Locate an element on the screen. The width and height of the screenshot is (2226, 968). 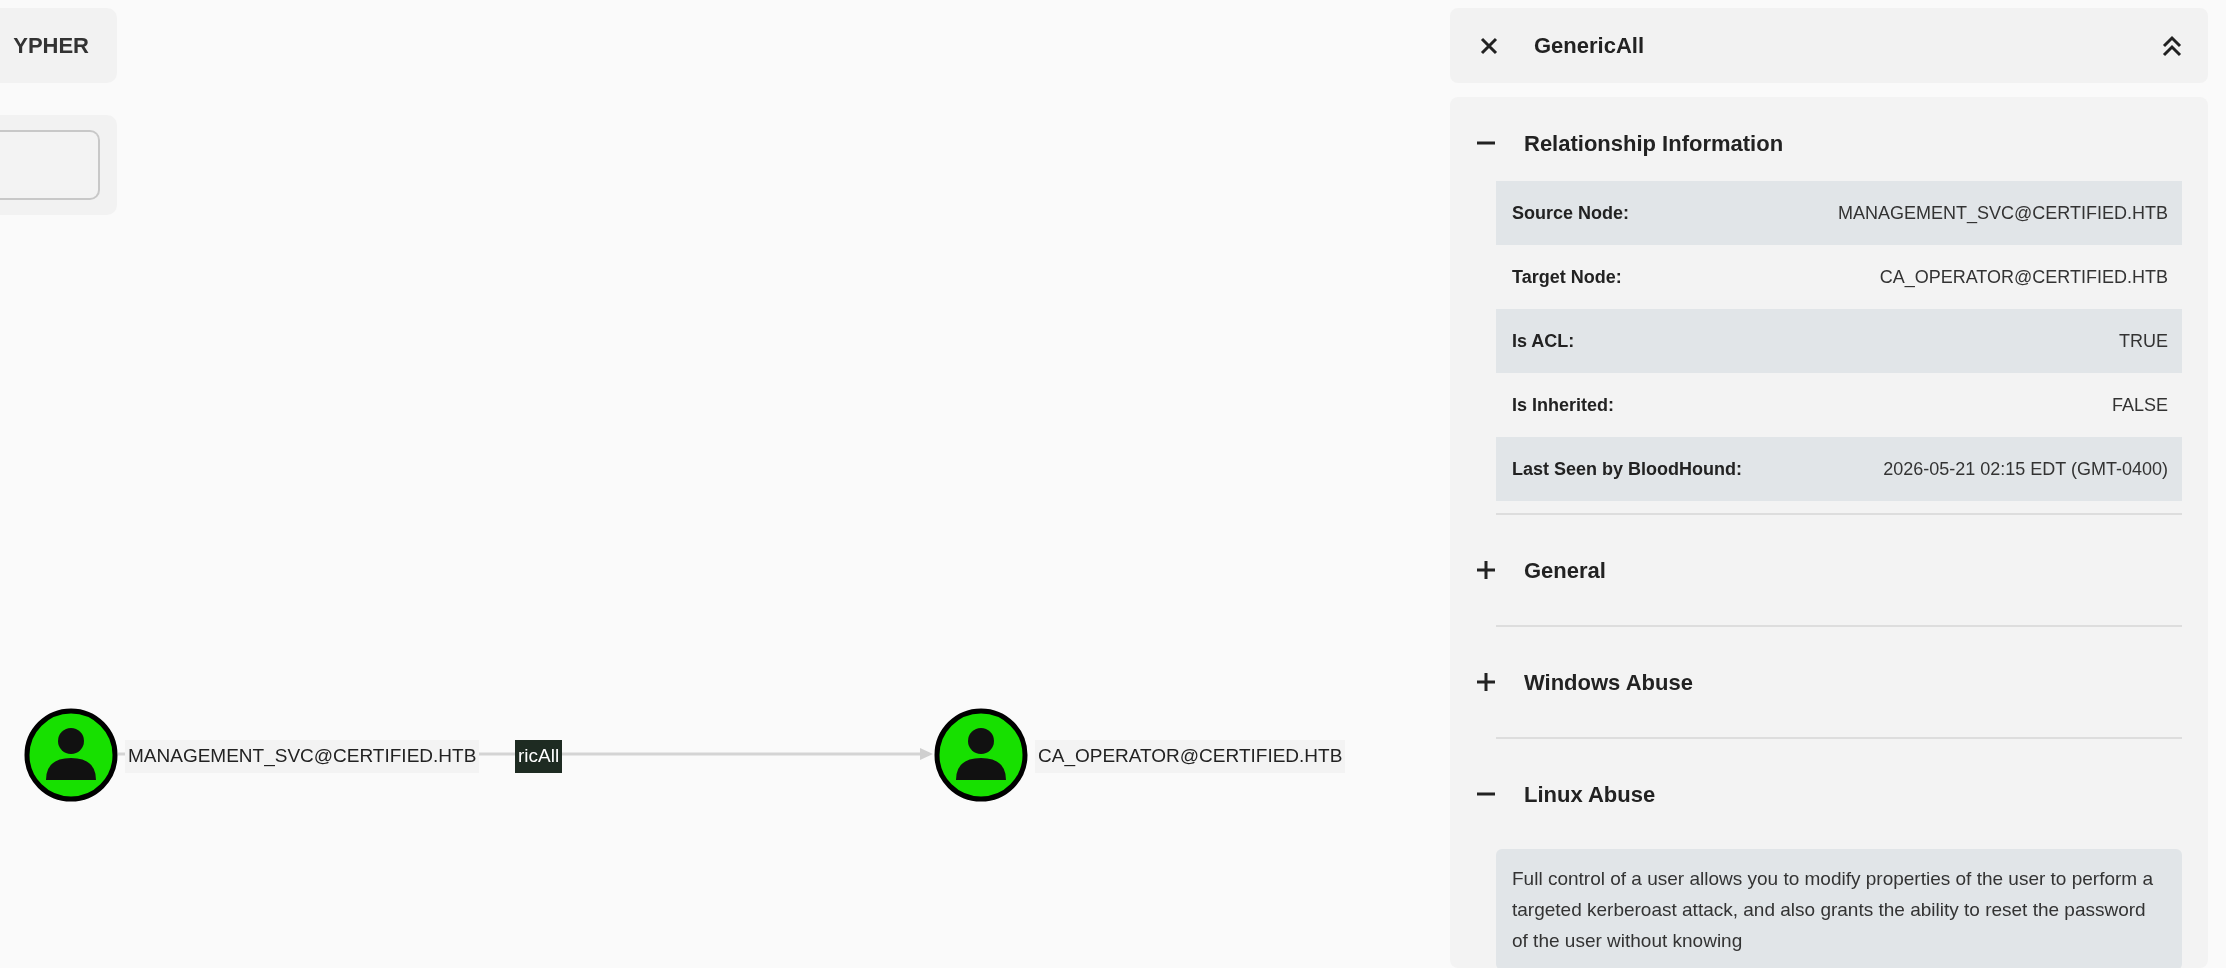
property-label: Target Node: is located at coordinates (1567, 277).